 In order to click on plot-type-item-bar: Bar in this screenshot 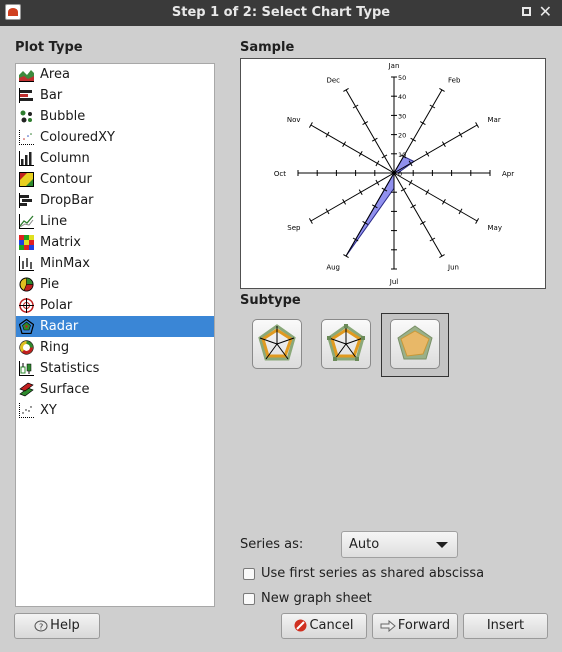, I will do `click(115, 95)`.